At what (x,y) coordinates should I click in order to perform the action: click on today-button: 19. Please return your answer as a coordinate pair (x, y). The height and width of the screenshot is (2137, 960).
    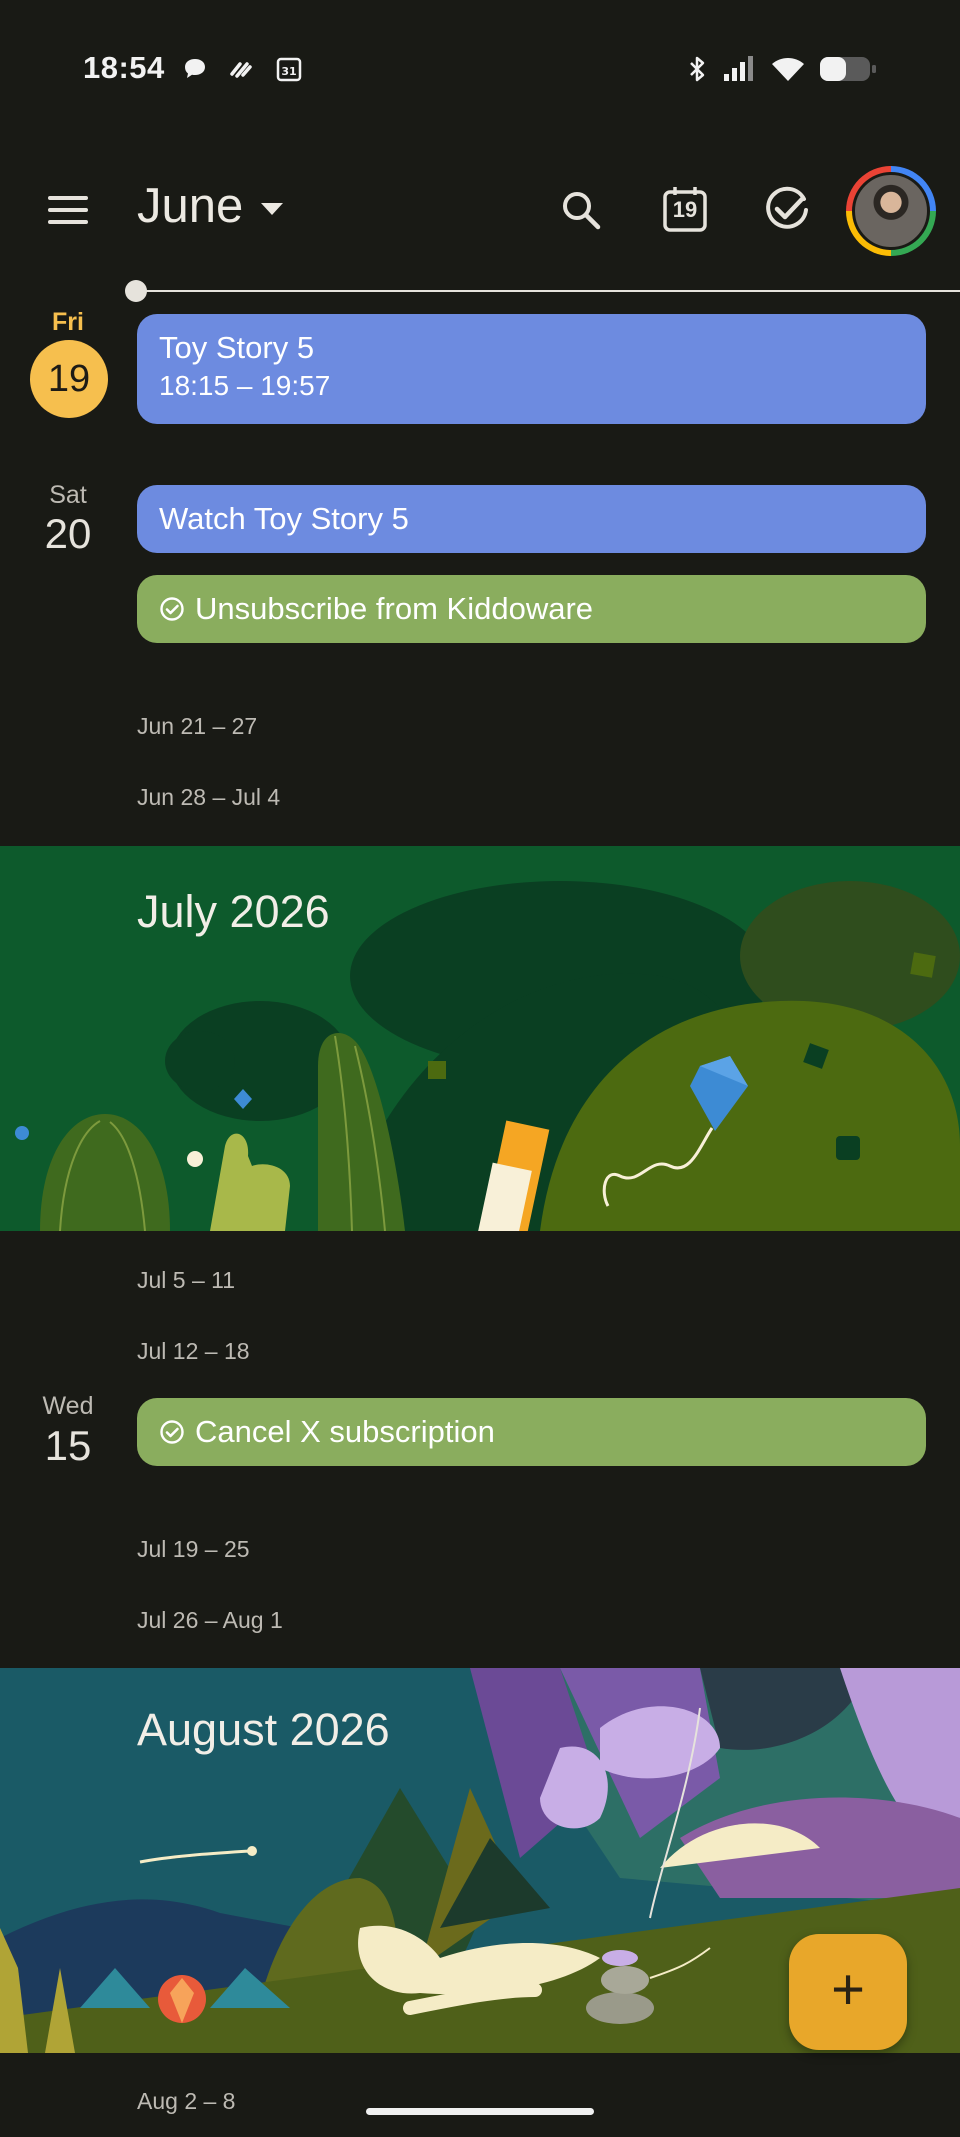
    Looking at the image, I should click on (685, 210).